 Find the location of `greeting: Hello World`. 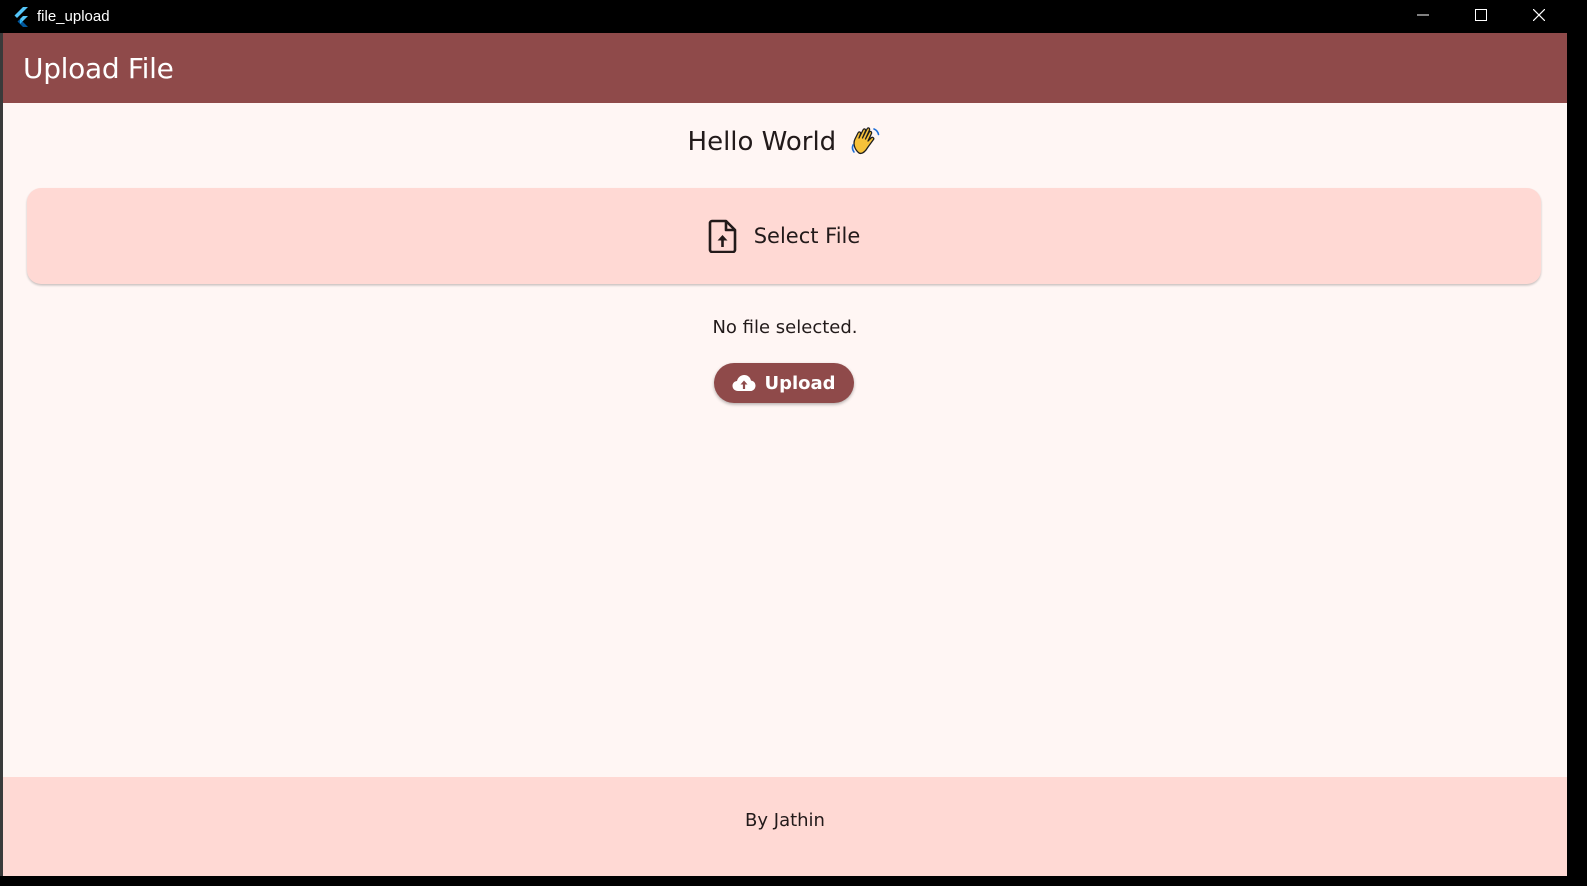

greeting: Hello World is located at coordinates (785, 141).